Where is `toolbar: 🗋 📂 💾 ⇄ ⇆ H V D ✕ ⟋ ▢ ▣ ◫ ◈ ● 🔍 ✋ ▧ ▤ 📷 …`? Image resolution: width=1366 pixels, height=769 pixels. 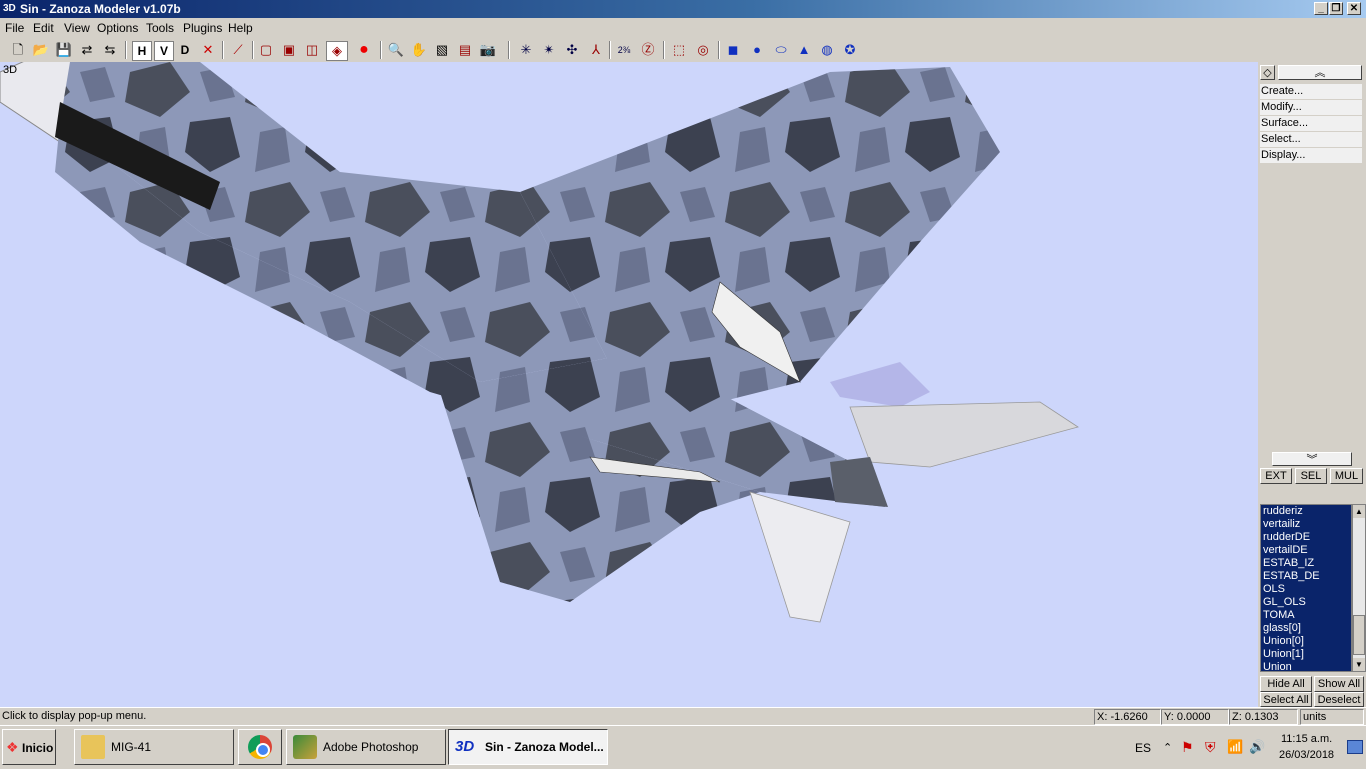 toolbar: 🗋 📂 💾 ⇄ ⇆ H V D ✕ ⟋ ▢ ▣ ◫ ◈ ● 🔍 ✋ ▧ ▤ 📷 … is located at coordinates (683, 50).